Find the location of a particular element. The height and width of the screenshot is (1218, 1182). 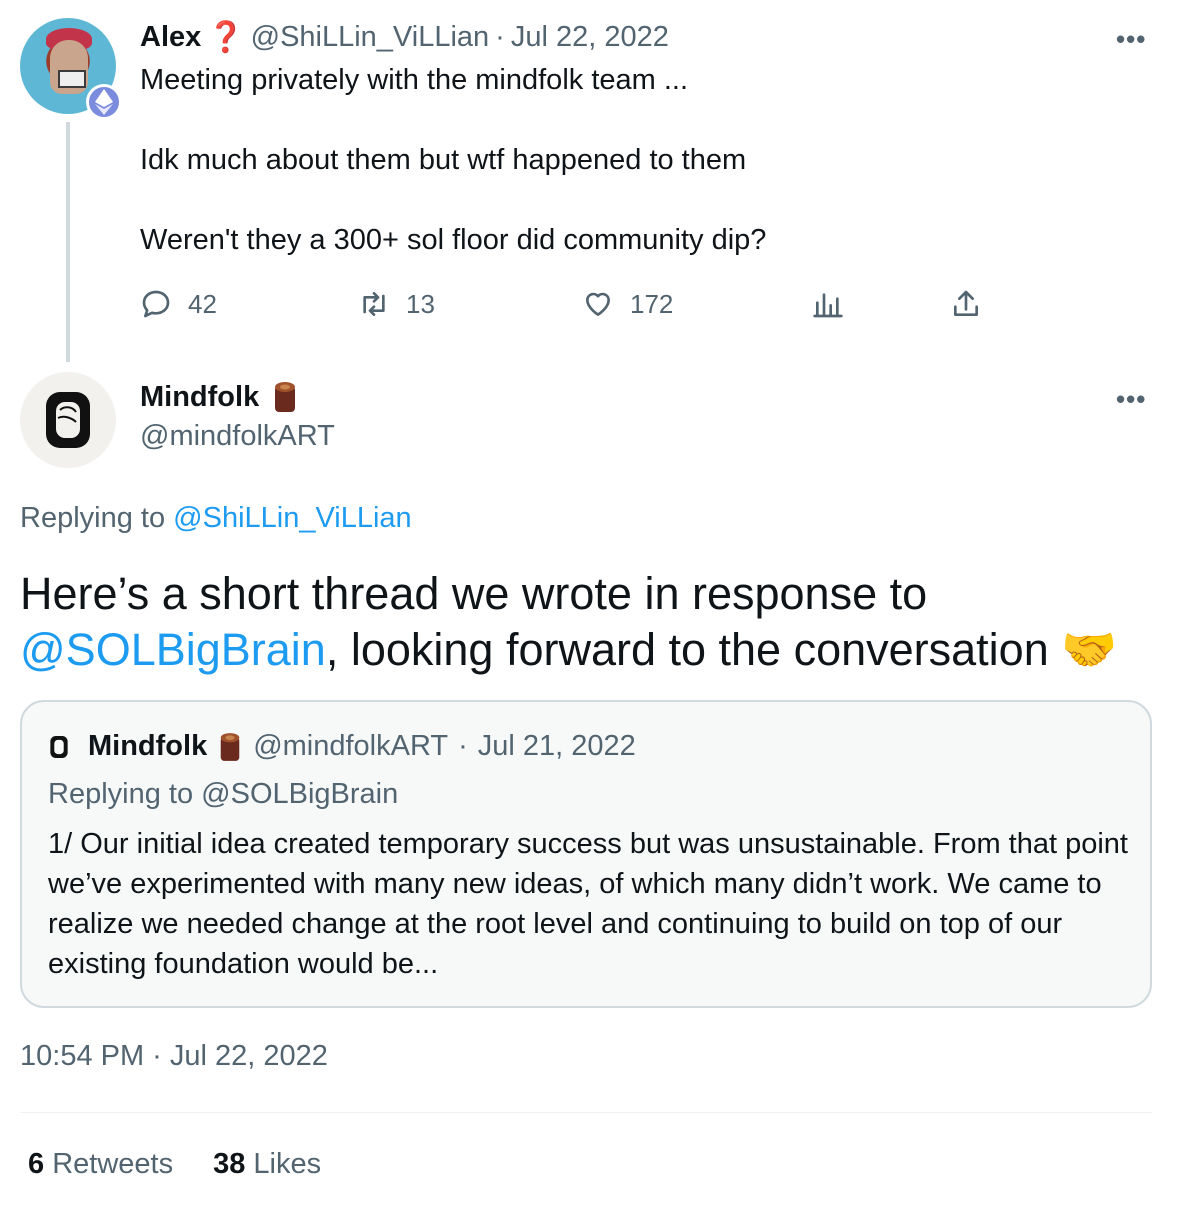

quoted-date: Jul 21, 2022 is located at coordinates (556, 746).